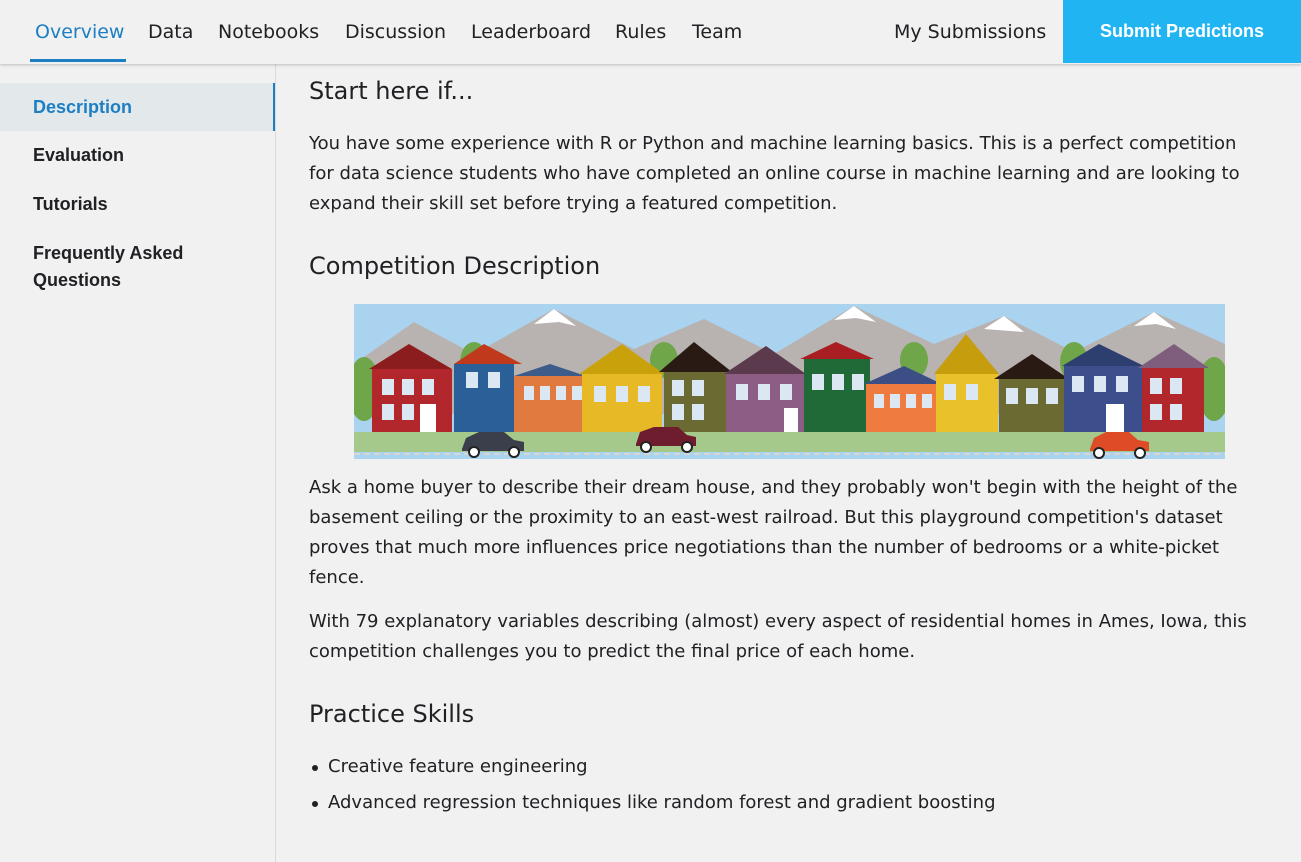 Image resolution: width=1301 pixels, height=862 pixels. I want to click on sidebar-item-faq: Frequently Asked Questions, so click(115, 270).